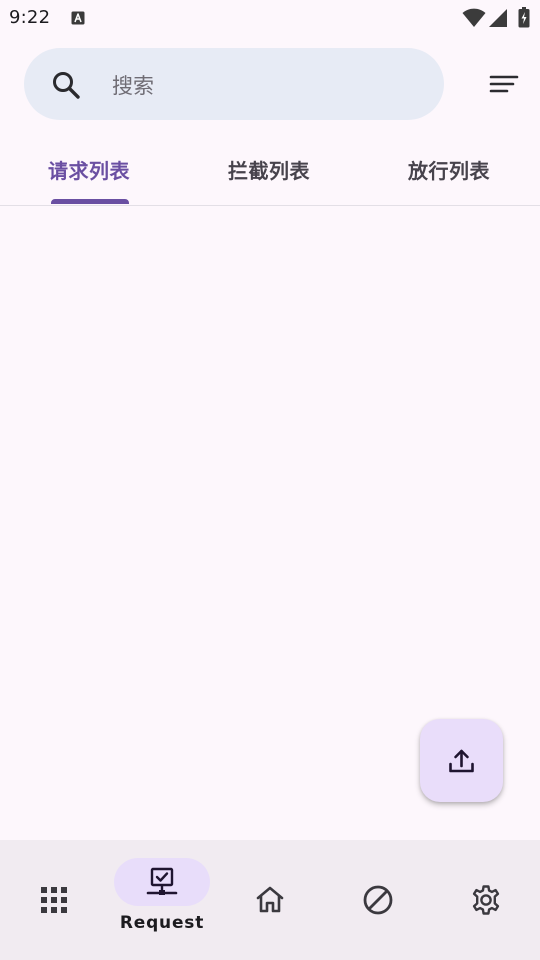 This screenshot has width=540, height=960. What do you see at coordinates (524, 17) in the screenshot?
I see `battery-icon` at bounding box center [524, 17].